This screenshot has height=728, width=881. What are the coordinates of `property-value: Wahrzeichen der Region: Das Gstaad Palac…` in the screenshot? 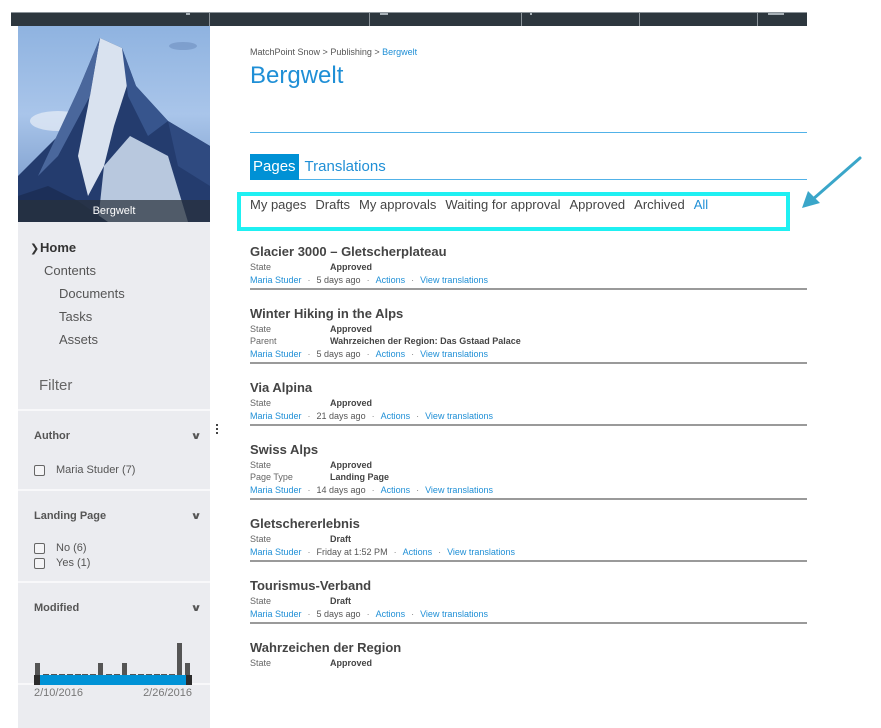 It's located at (425, 341).